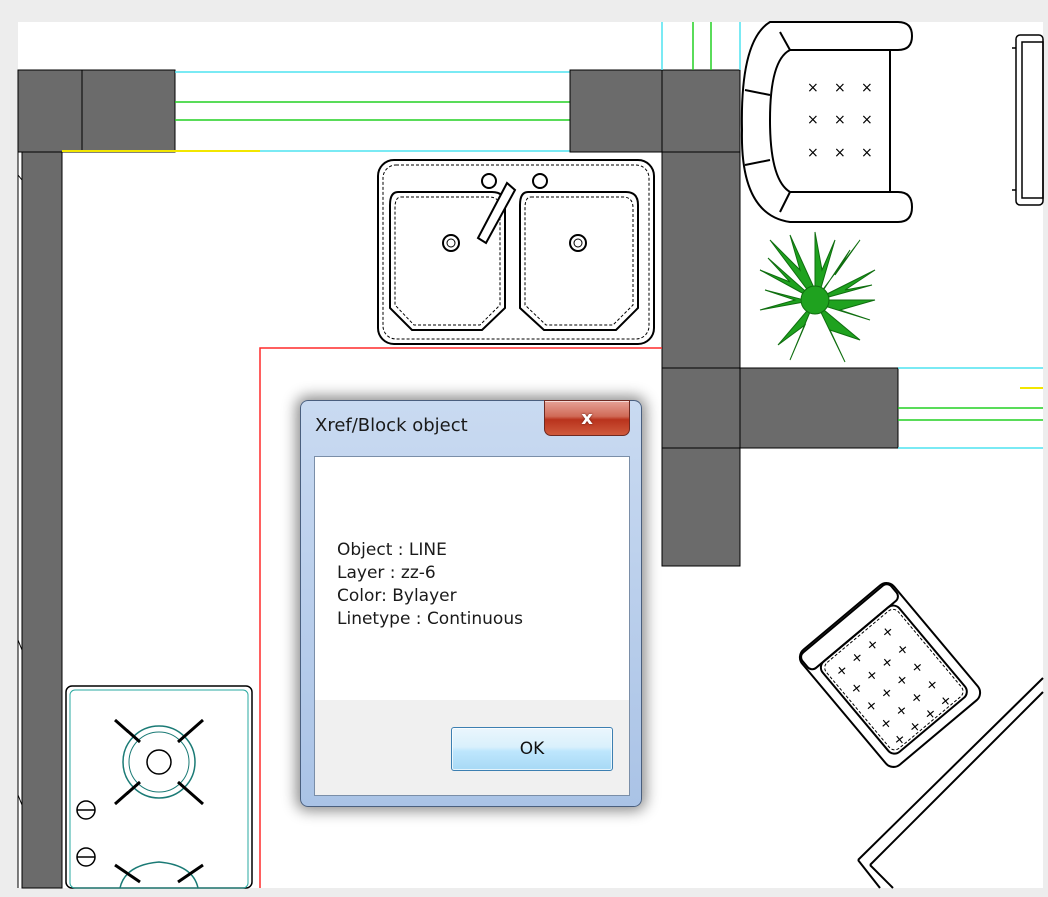 The height and width of the screenshot is (897, 1048). I want to click on layer-text: Layer : zz-6, so click(386, 573).